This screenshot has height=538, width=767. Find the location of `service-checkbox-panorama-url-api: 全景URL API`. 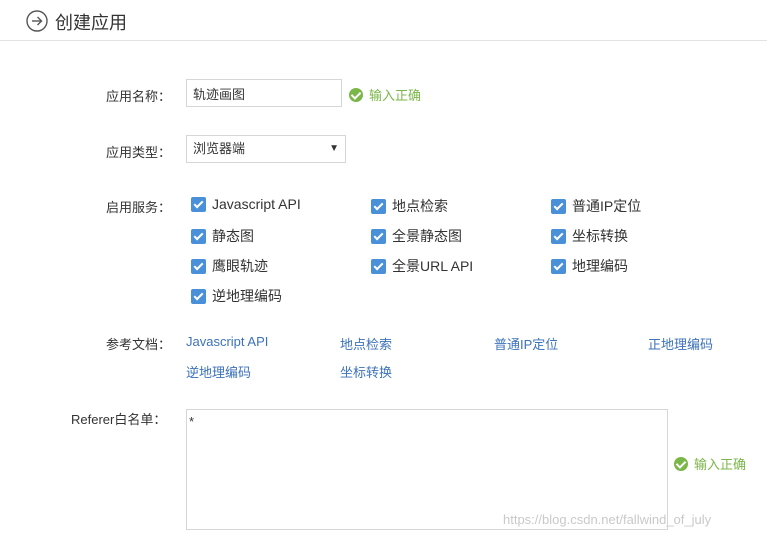

service-checkbox-panorama-url-api: 全景URL API is located at coordinates (422, 266).